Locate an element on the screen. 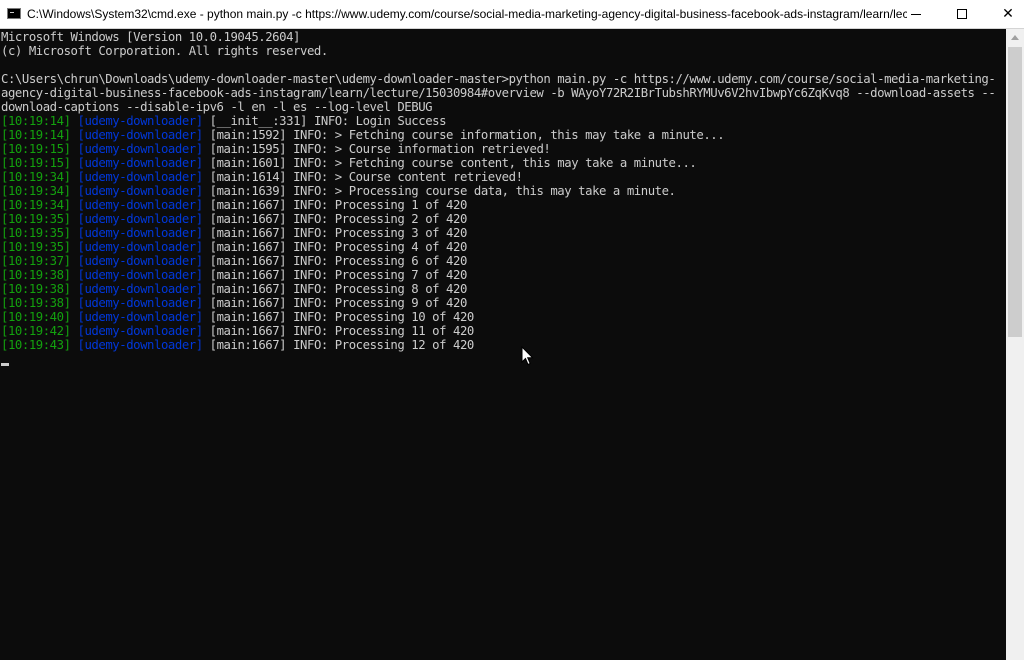 The image size is (1024, 660). close-icon: ✕ is located at coordinates (1008, 14).